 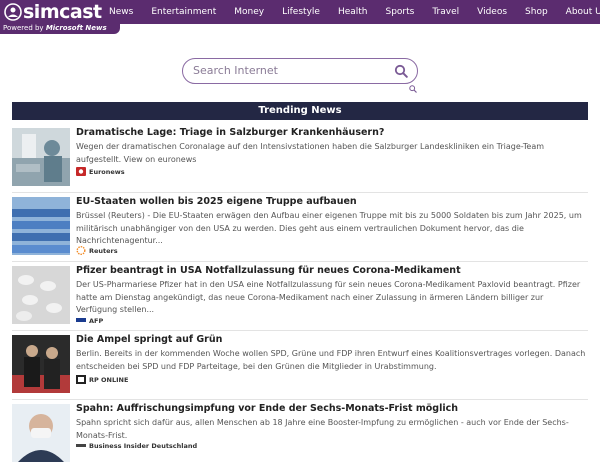 What do you see at coordinates (107, 171) in the screenshot?
I see `article-source-name: Euronews` at bounding box center [107, 171].